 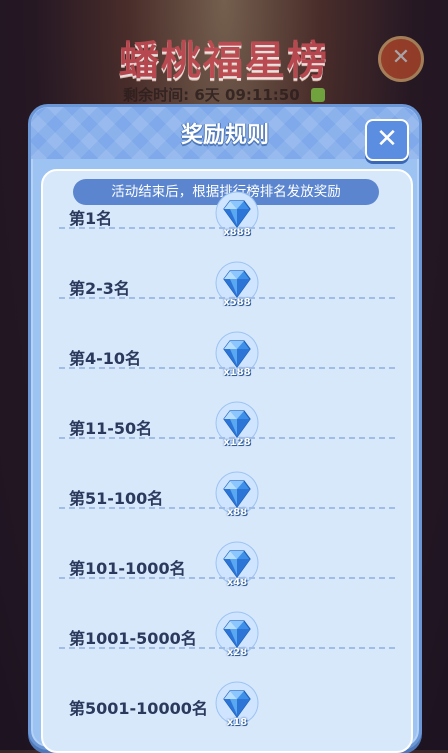 I want to click on close-icon: ✕, so click(x=387, y=139).